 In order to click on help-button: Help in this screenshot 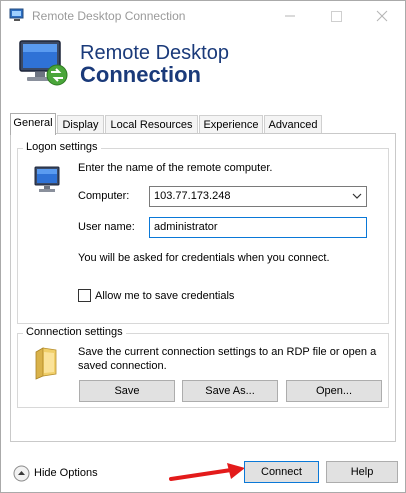, I will do `click(362, 472)`.